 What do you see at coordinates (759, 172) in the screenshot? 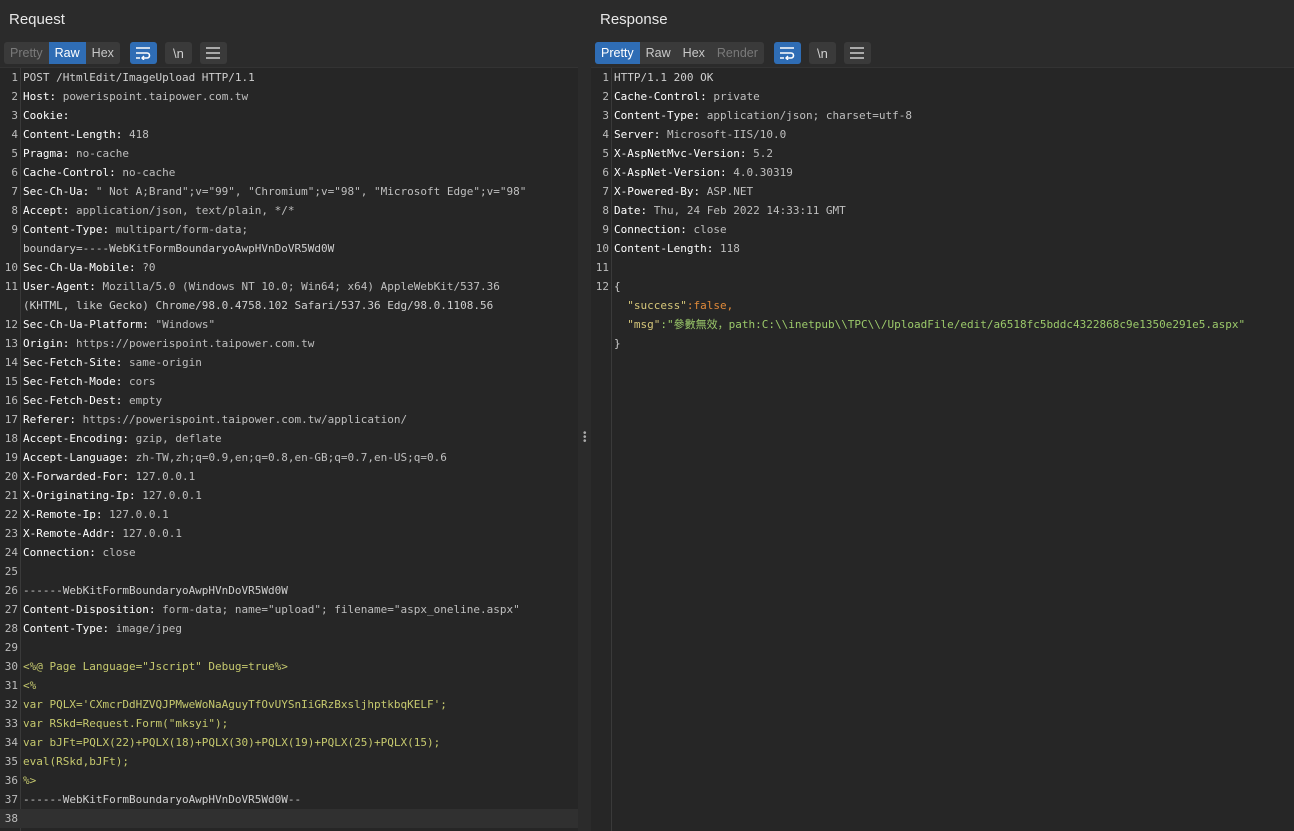
I see `line-value: 4.0.30319` at bounding box center [759, 172].